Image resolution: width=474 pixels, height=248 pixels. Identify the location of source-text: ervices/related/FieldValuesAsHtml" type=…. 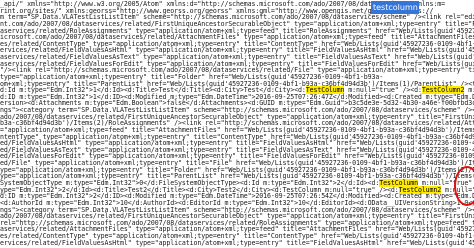
(237, 242).